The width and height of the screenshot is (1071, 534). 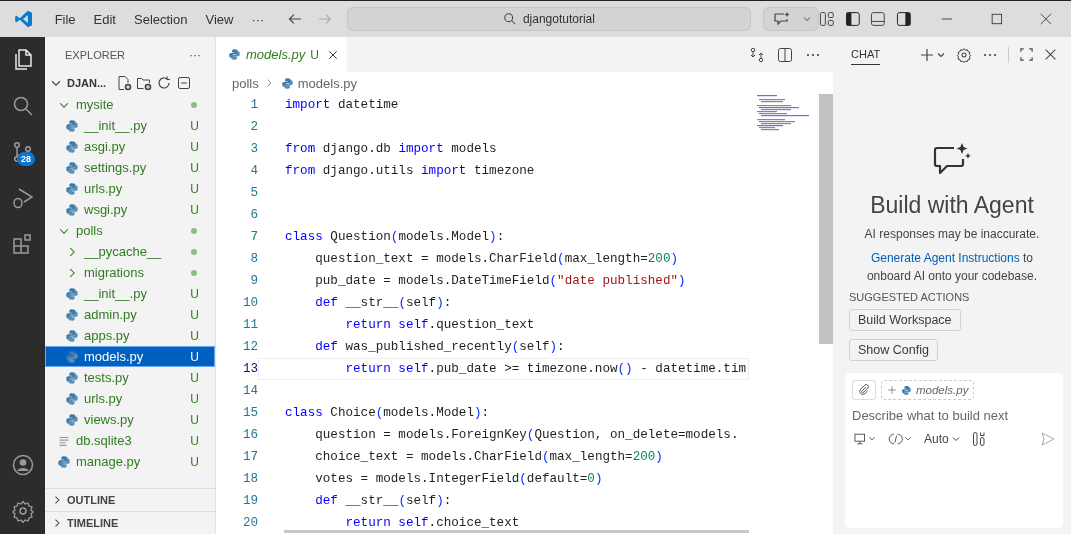 What do you see at coordinates (130, 499) in the screenshot?
I see `section-header: OUTLINE` at bounding box center [130, 499].